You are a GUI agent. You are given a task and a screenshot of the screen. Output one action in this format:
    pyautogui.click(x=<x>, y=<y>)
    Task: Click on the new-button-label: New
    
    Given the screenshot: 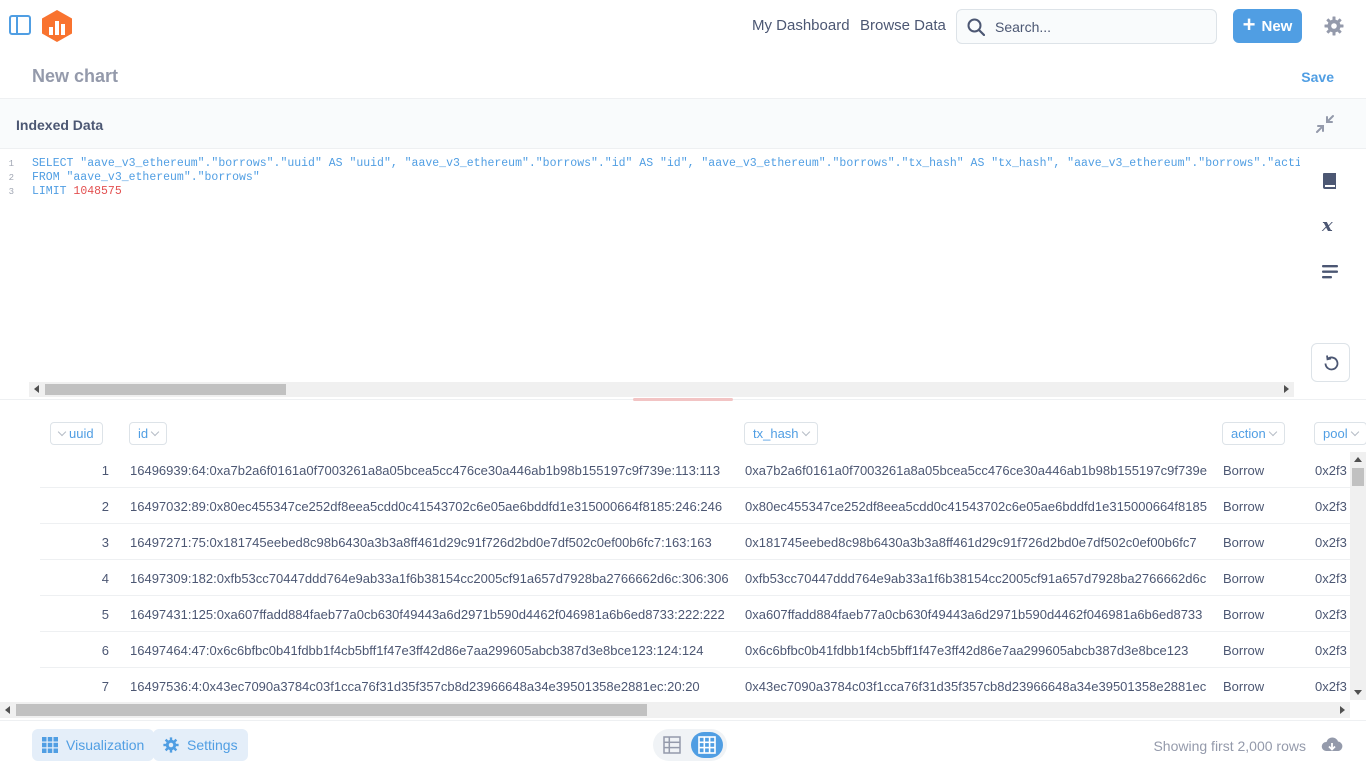 What is the action you would take?
    pyautogui.click(x=1277, y=26)
    